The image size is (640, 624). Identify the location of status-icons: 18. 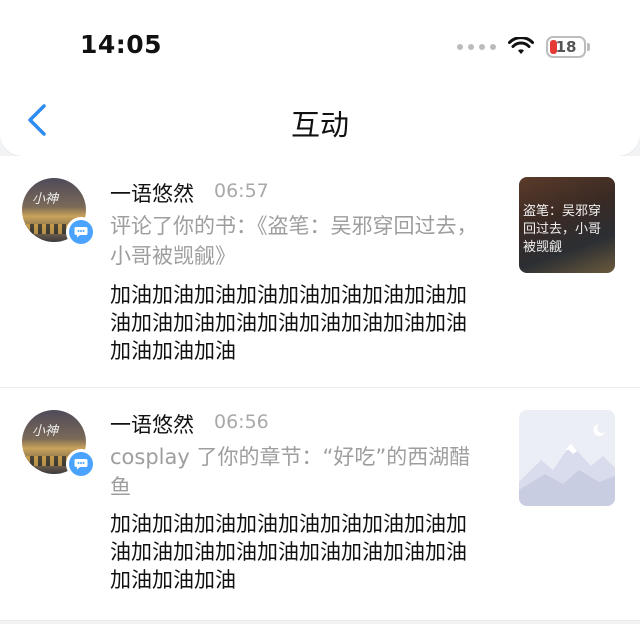
(523, 47).